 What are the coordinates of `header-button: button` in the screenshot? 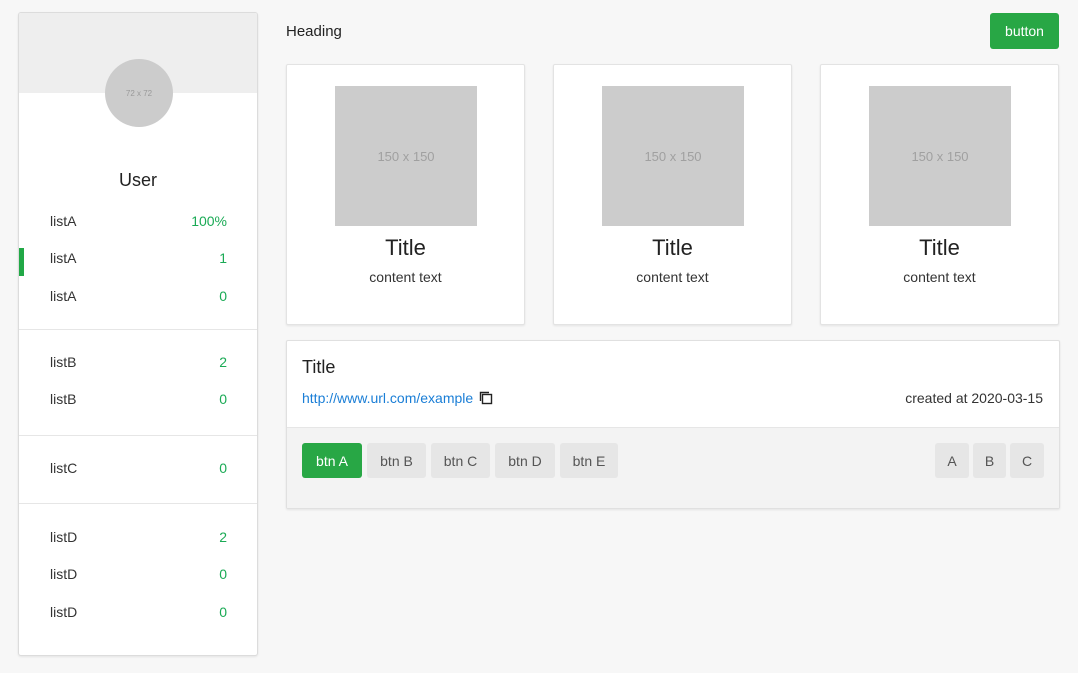 It's located at (1024, 31).